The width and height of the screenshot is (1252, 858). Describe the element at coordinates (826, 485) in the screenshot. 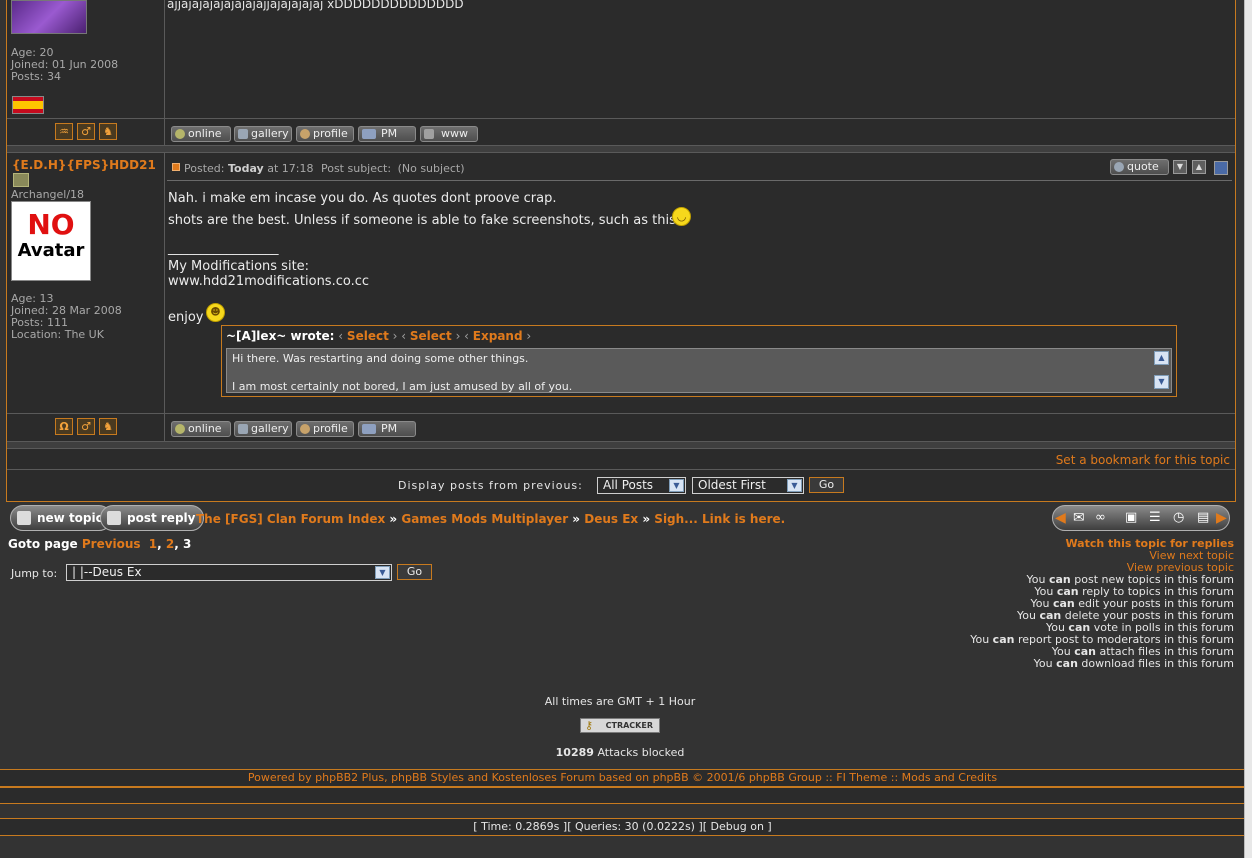

I see `display-go-button: Go` at that location.